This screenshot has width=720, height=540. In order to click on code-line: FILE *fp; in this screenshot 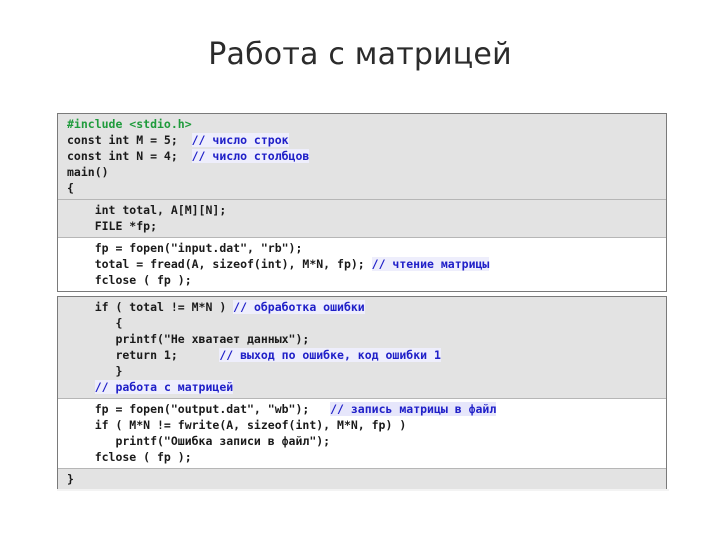, I will do `click(362, 226)`.